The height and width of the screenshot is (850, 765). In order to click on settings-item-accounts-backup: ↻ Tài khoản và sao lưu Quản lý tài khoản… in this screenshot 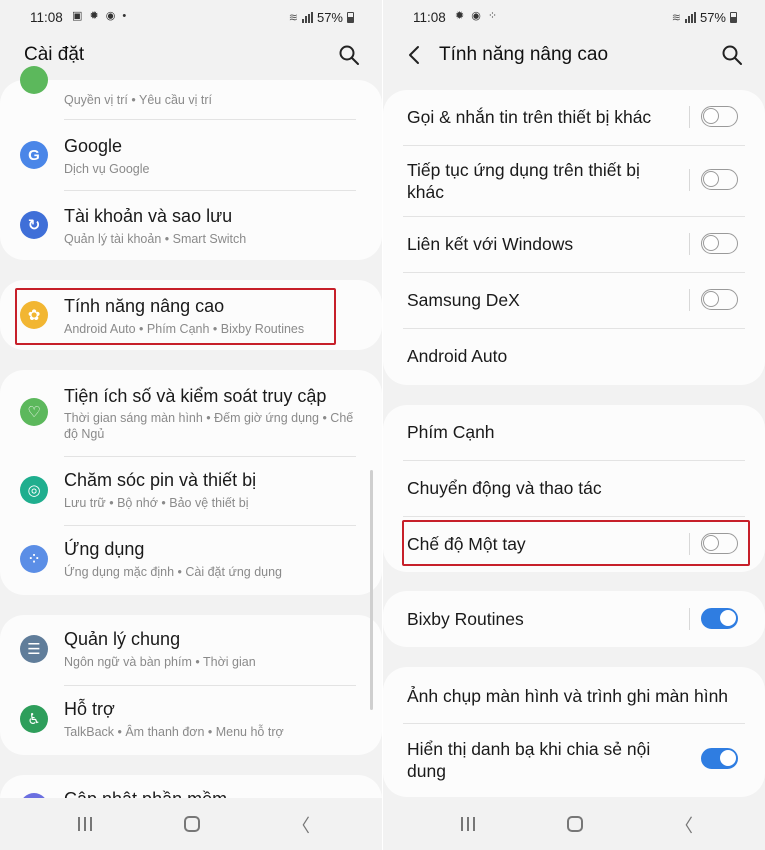, I will do `click(191, 225)`.